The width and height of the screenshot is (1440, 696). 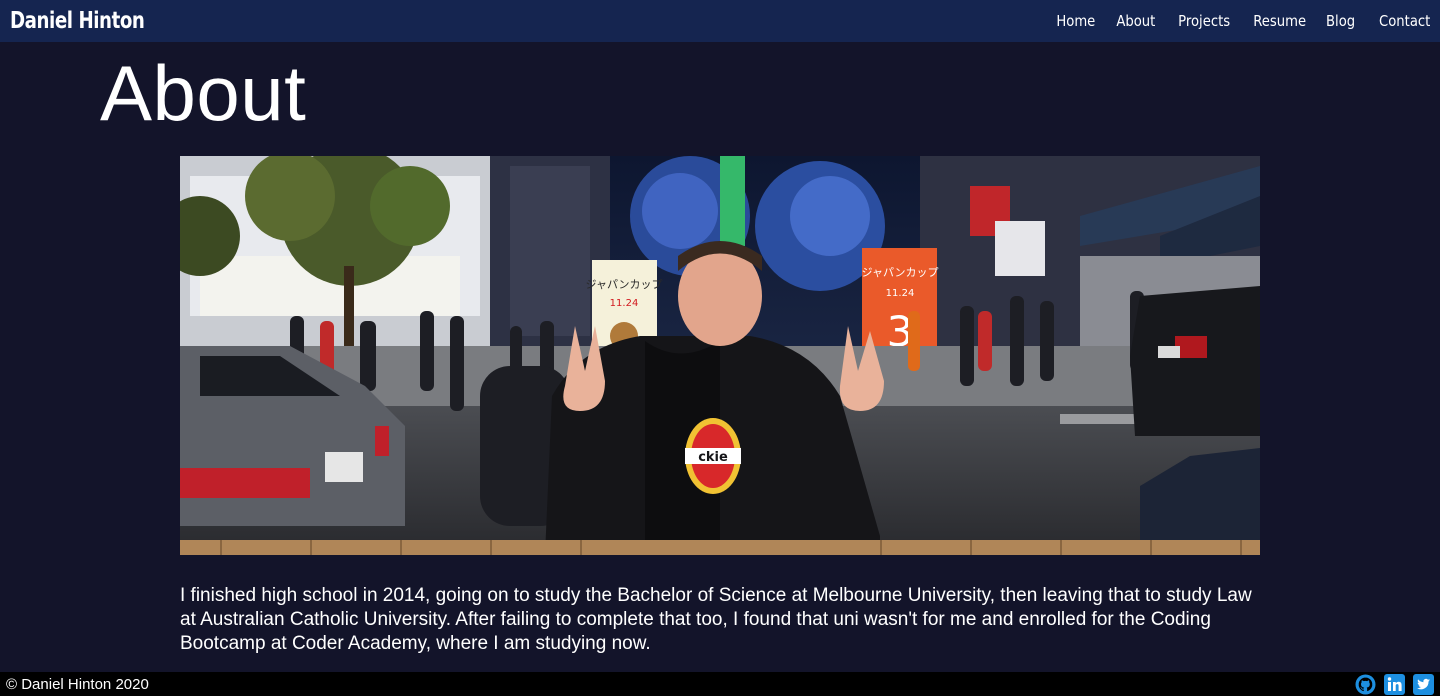 I want to click on japan-cup-sign: ジャパンカップ, so click(x=624, y=284).